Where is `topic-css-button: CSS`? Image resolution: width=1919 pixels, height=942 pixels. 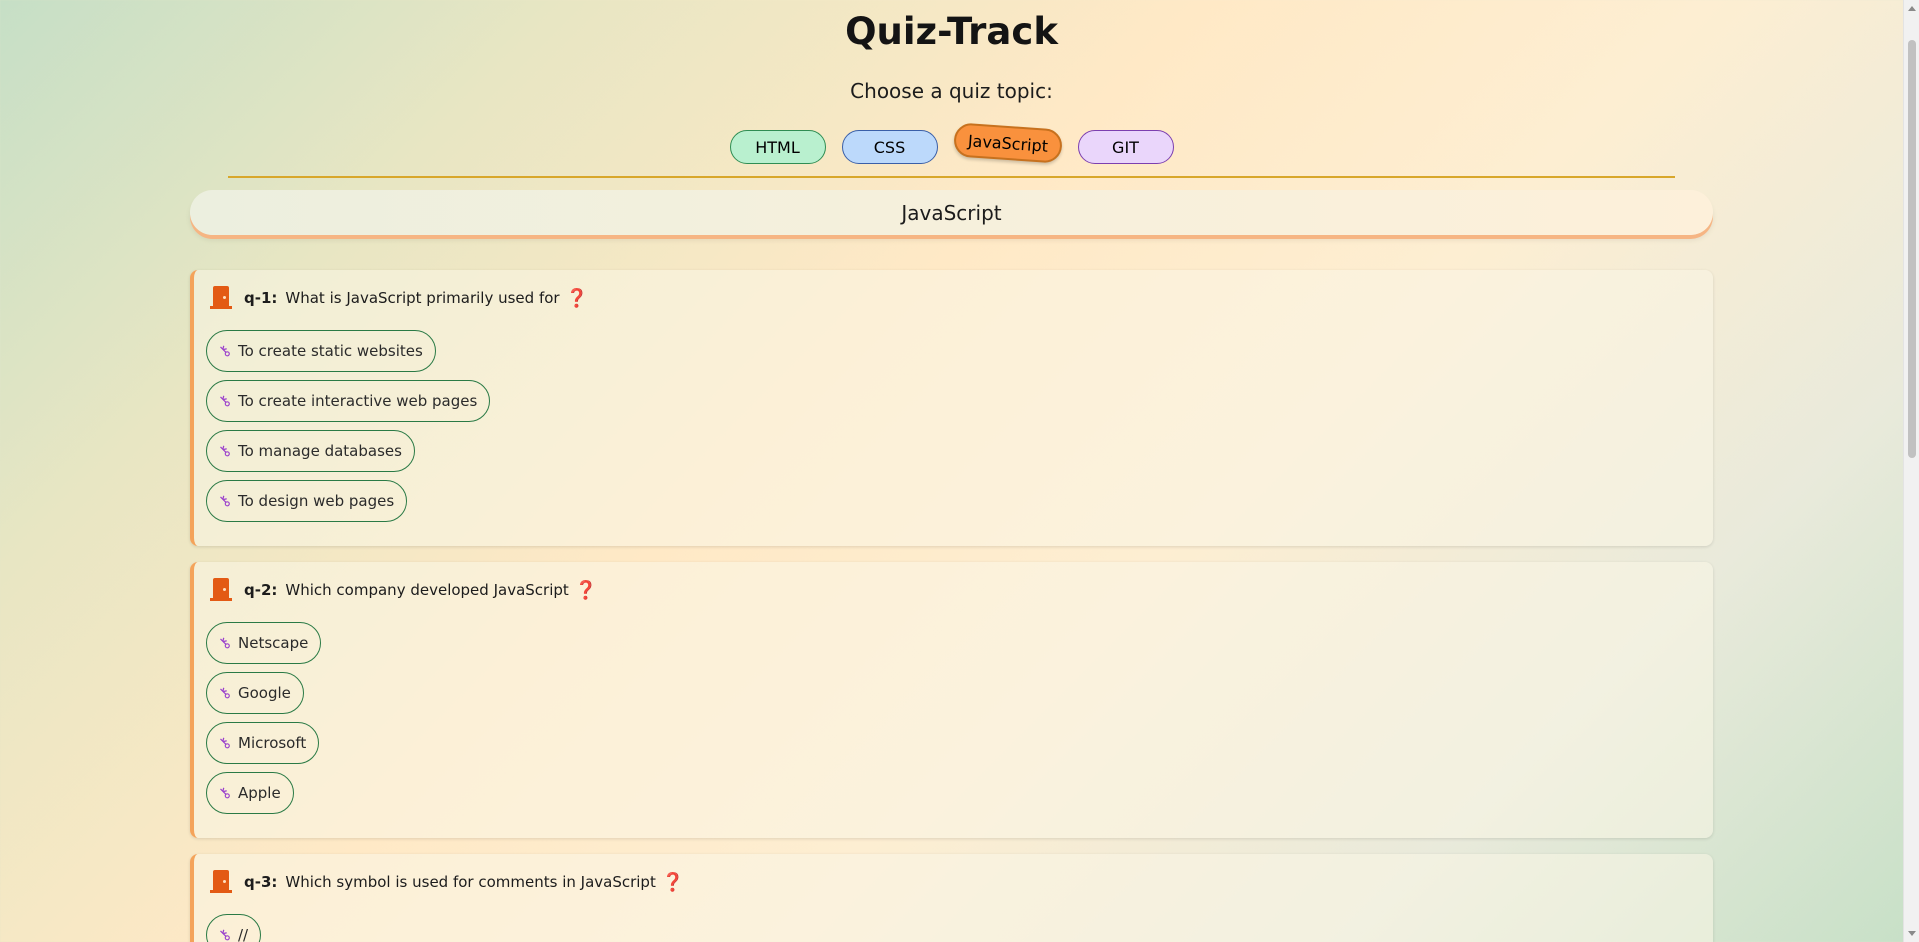
topic-css-button: CSS is located at coordinates (889, 147).